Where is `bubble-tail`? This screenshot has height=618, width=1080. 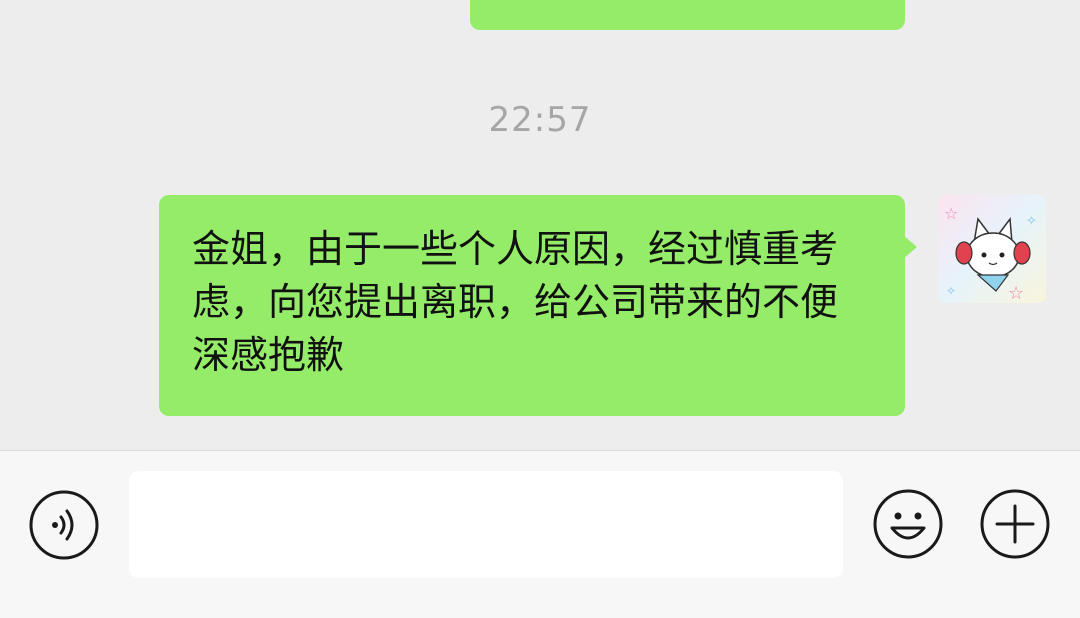
bubble-tail is located at coordinates (910, 247).